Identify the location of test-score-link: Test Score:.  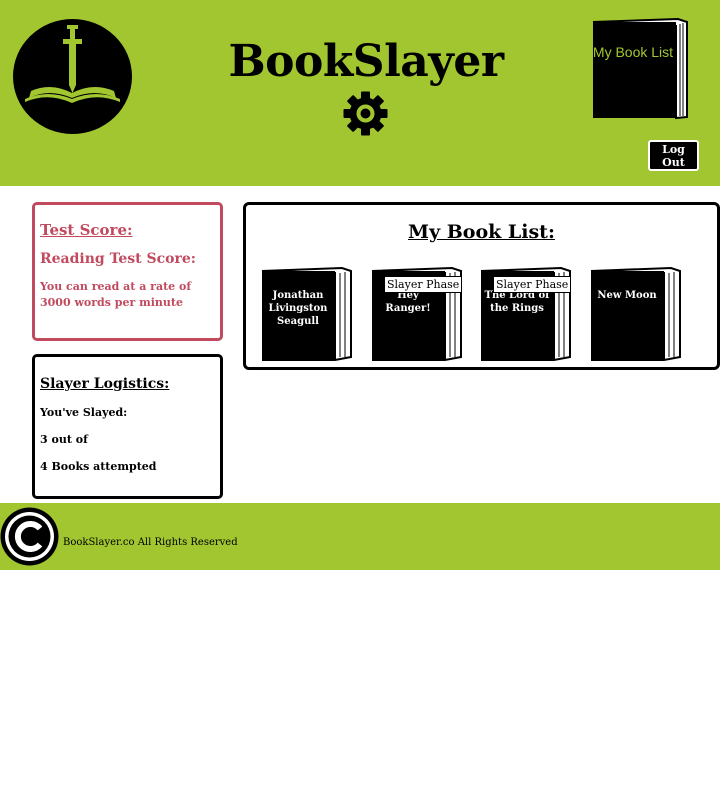
(128, 230).